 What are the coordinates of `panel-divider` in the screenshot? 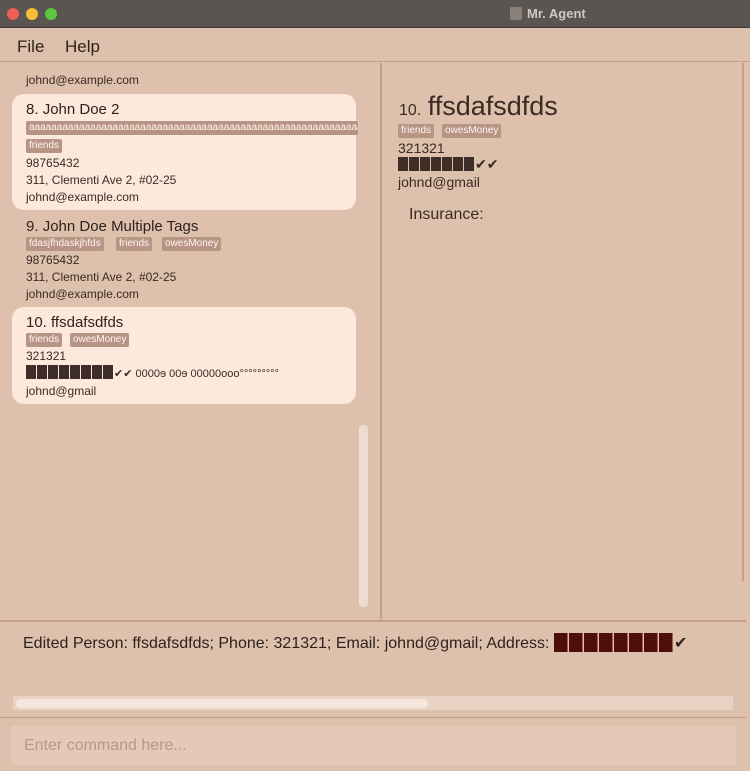 It's located at (743, 322).